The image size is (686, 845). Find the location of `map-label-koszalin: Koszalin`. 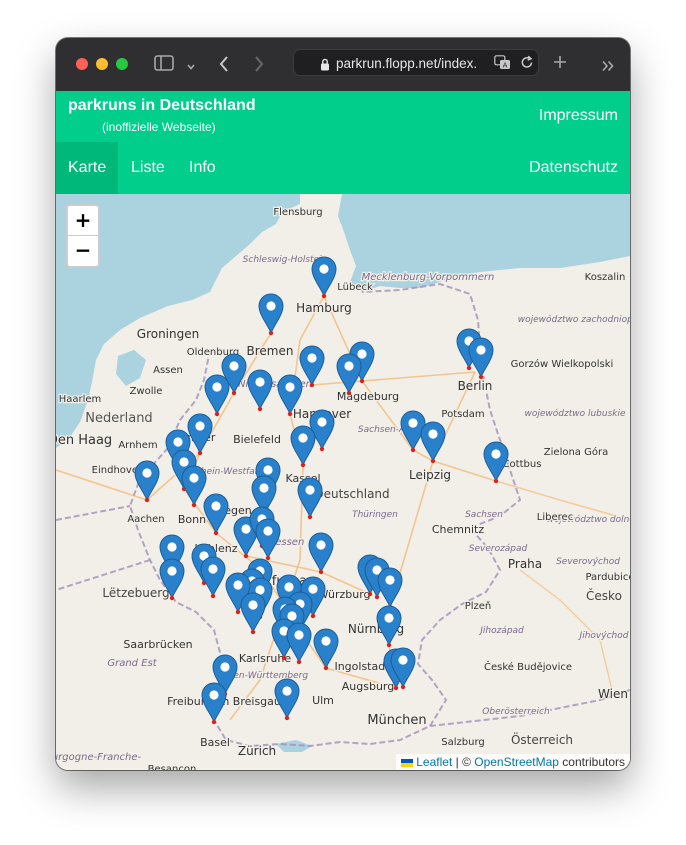

map-label-koszalin: Koszalin is located at coordinates (605, 277).